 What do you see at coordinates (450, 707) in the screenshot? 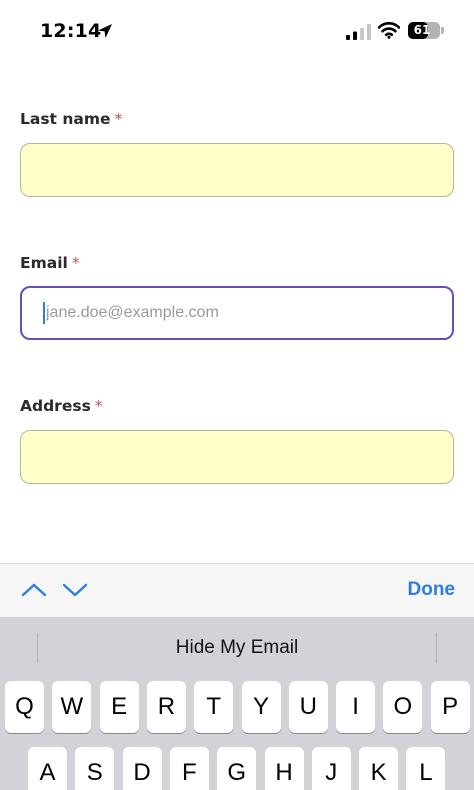
I see `key-p: P` at bounding box center [450, 707].